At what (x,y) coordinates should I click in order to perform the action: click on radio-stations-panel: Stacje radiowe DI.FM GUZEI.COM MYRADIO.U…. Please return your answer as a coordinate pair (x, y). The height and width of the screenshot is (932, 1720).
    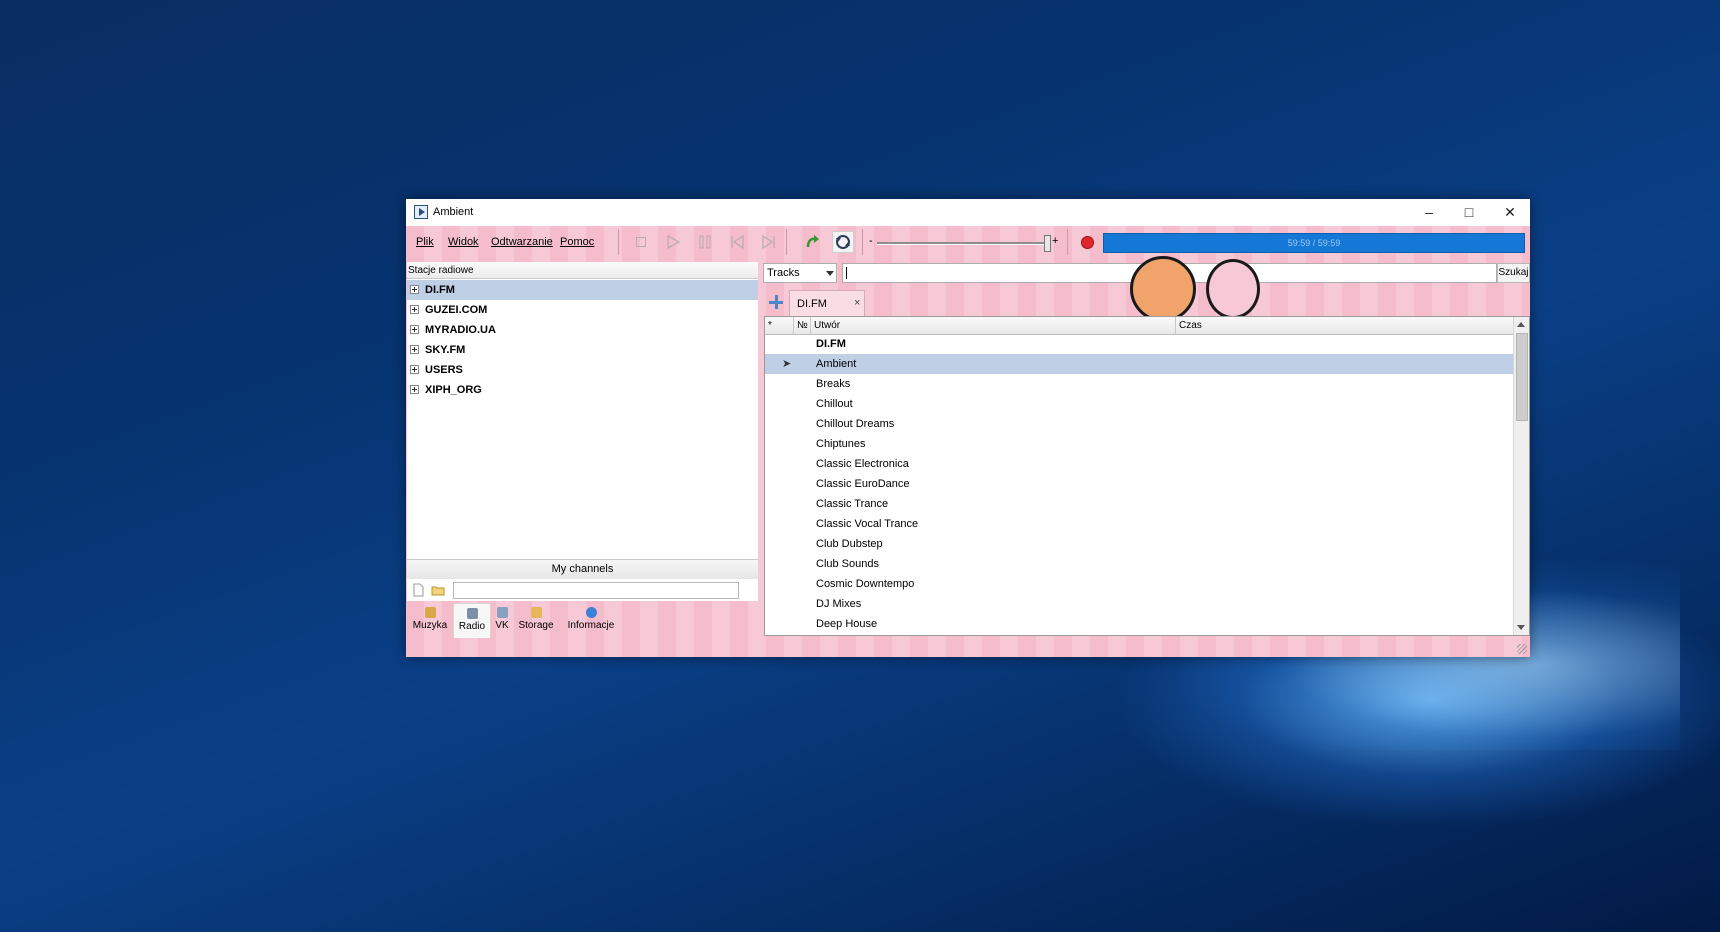
    Looking at the image, I should click on (582, 422).